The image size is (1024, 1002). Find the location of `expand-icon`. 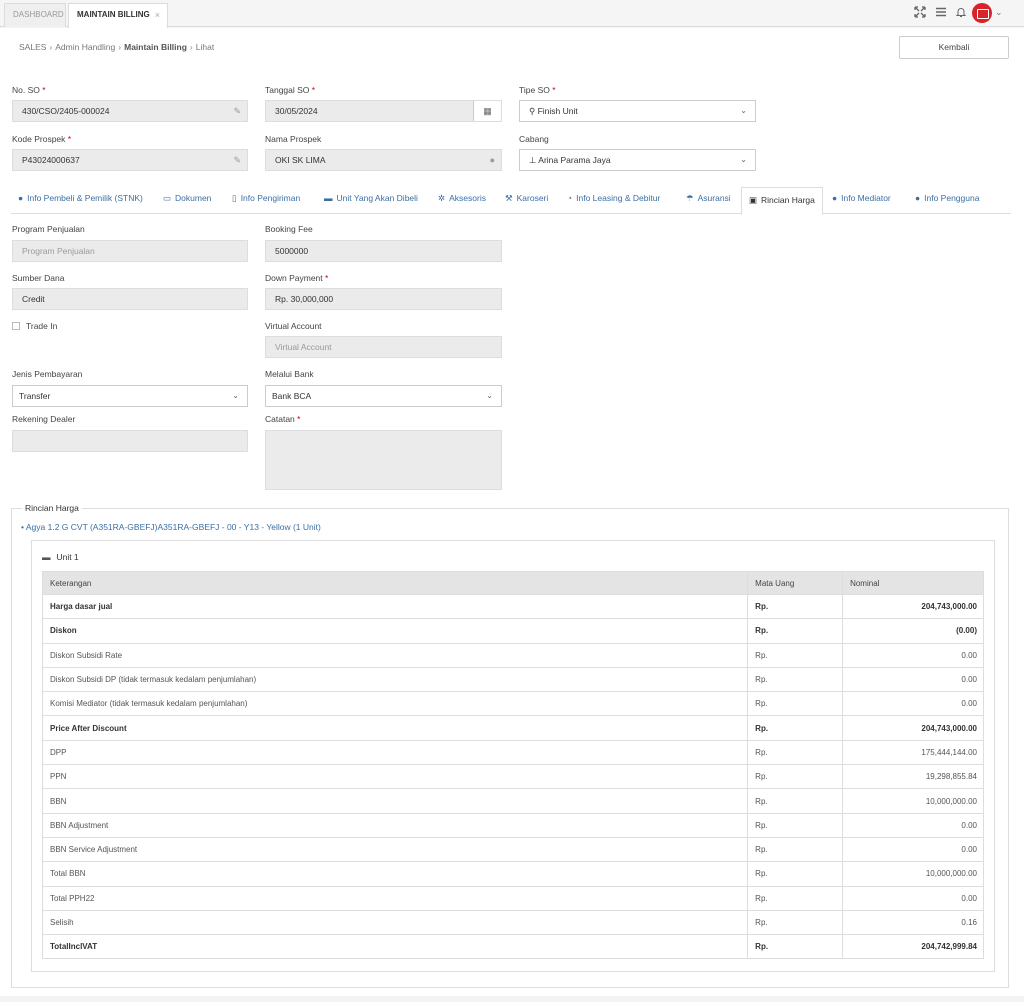

expand-icon is located at coordinates (920, 13).